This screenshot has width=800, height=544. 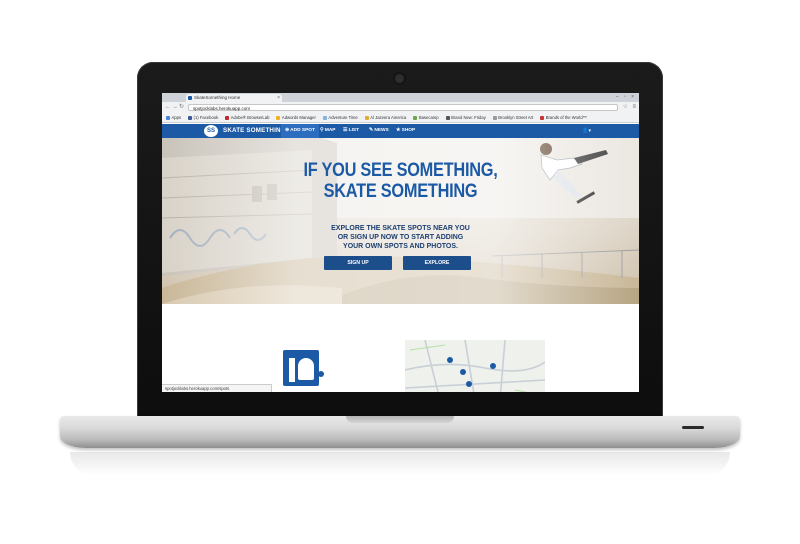 I want to click on content-section, so click(x=400, y=348).